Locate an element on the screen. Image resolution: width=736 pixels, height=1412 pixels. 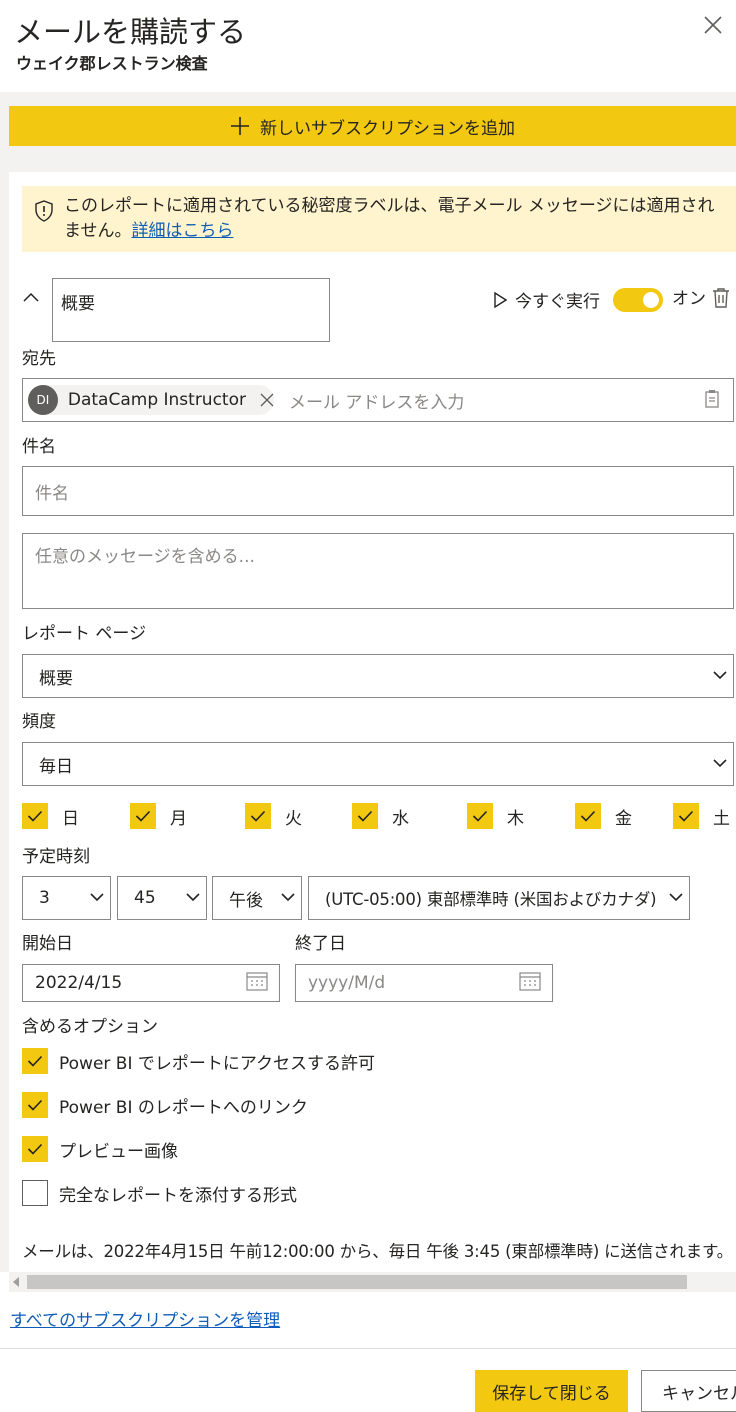
end-date-input: yyyy/M/d is located at coordinates (424, 983).